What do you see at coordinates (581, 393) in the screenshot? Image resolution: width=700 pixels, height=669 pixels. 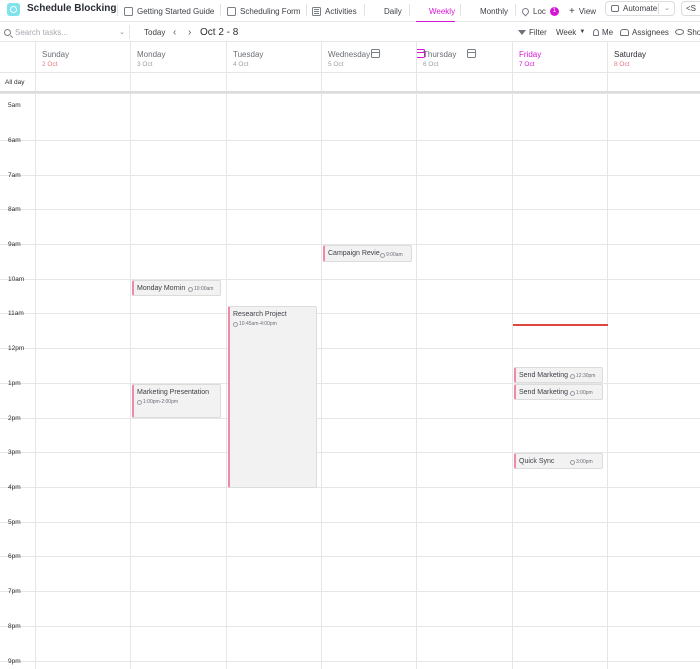 I see `event-time: 1:00pm` at bounding box center [581, 393].